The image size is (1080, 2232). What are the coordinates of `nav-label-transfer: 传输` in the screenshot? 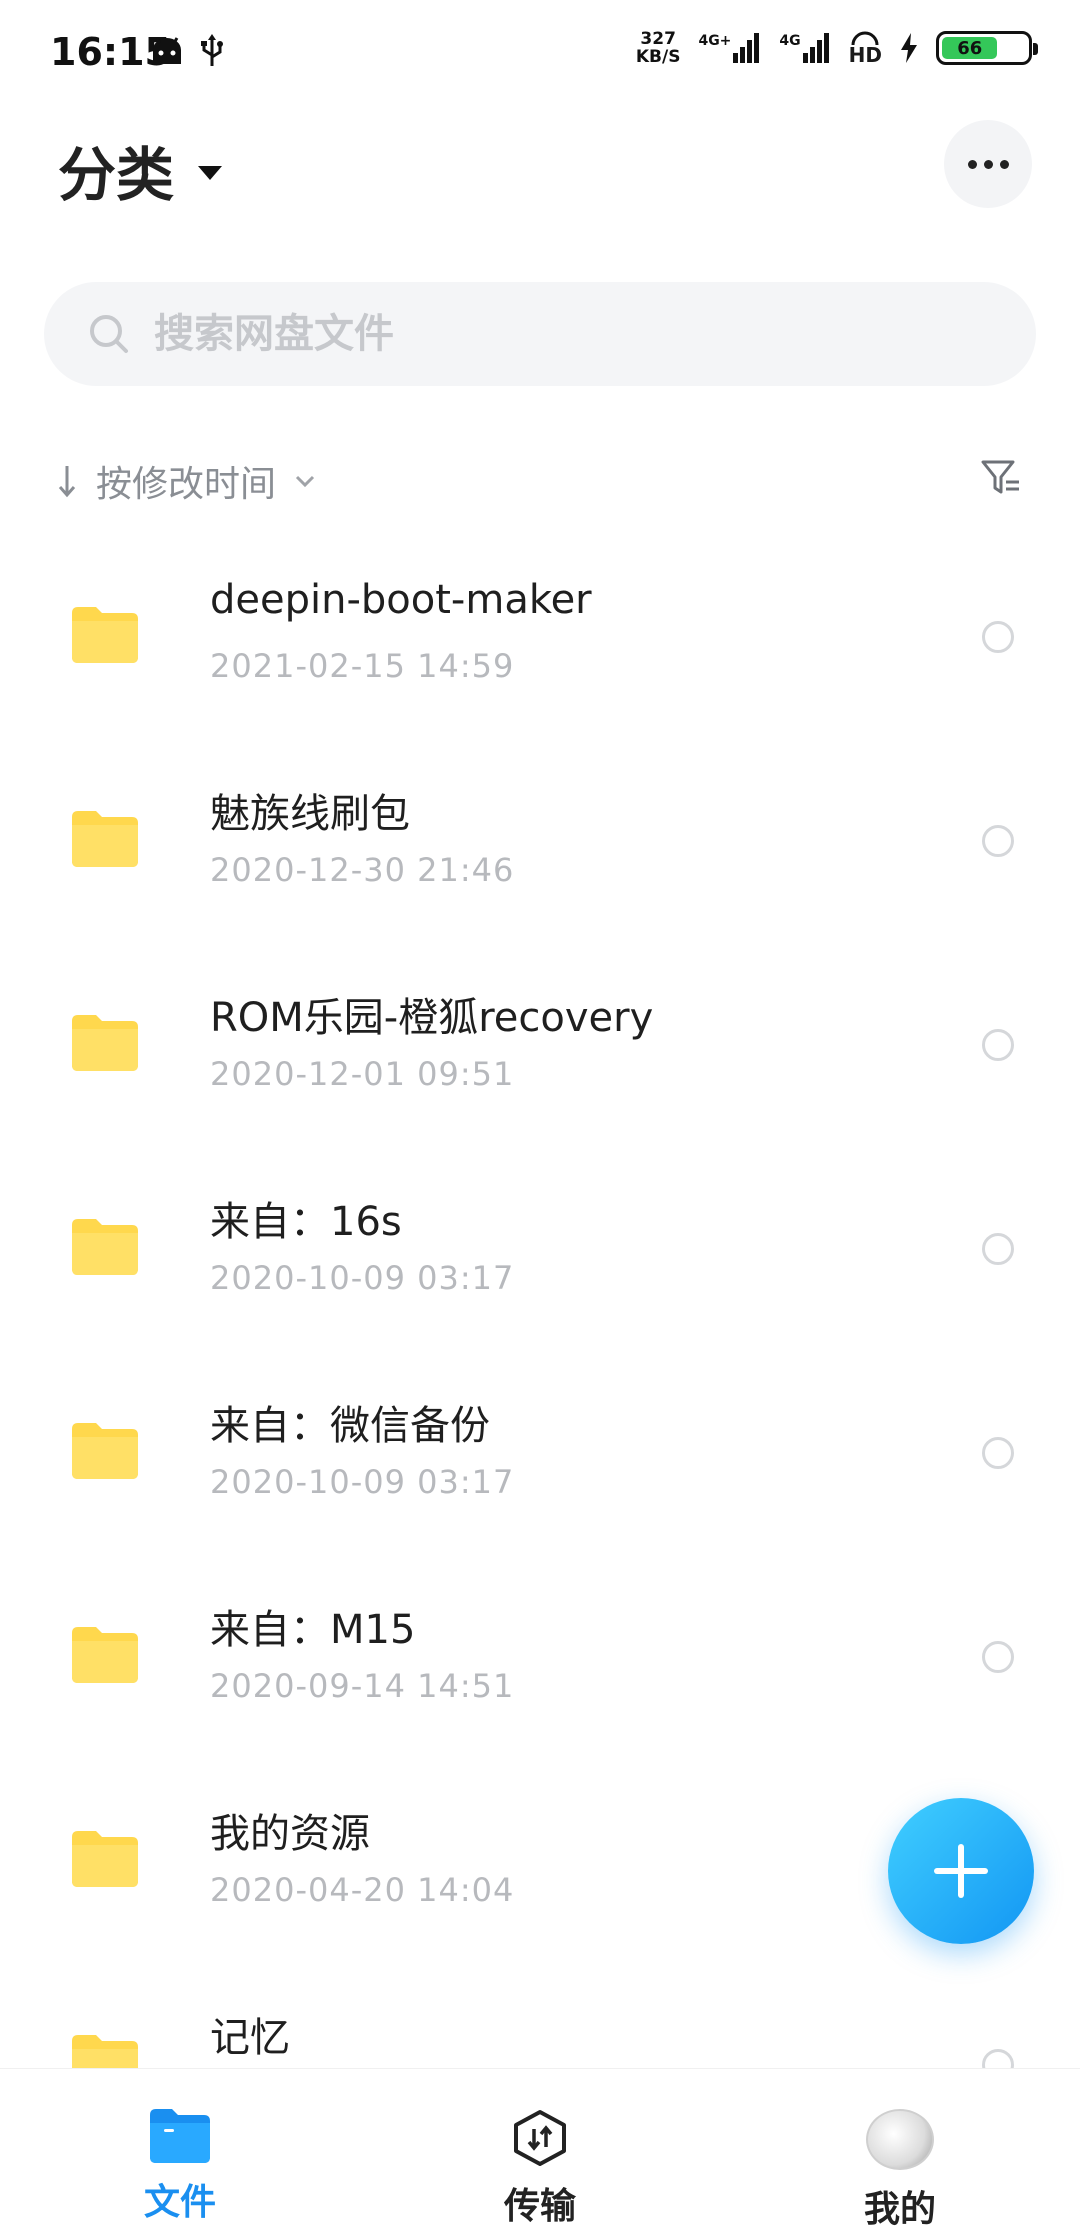 It's located at (539, 2206).